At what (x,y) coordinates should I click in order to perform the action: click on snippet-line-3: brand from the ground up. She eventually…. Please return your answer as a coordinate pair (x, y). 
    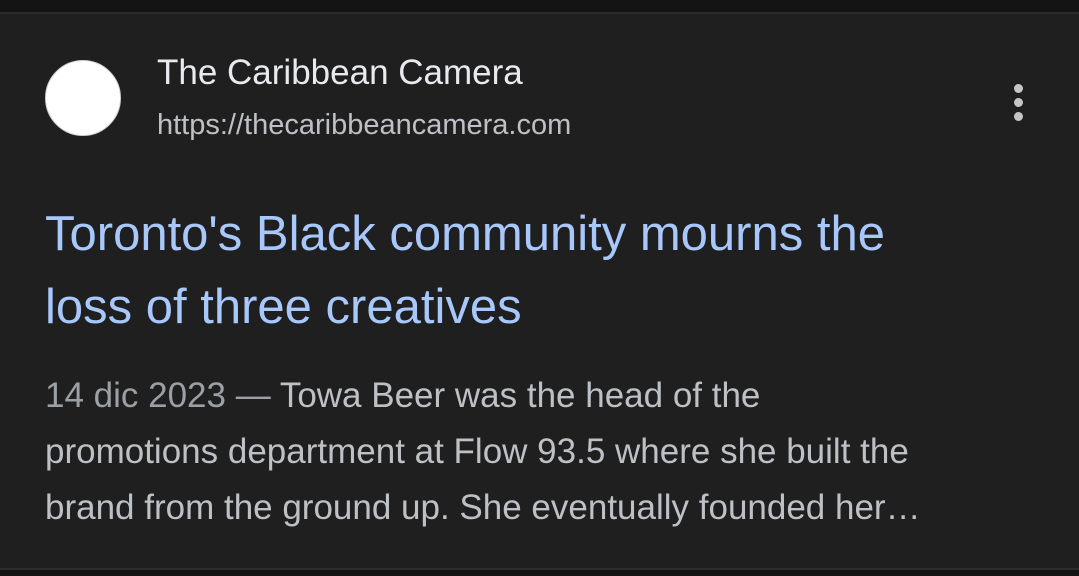
    Looking at the image, I should click on (483, 507).